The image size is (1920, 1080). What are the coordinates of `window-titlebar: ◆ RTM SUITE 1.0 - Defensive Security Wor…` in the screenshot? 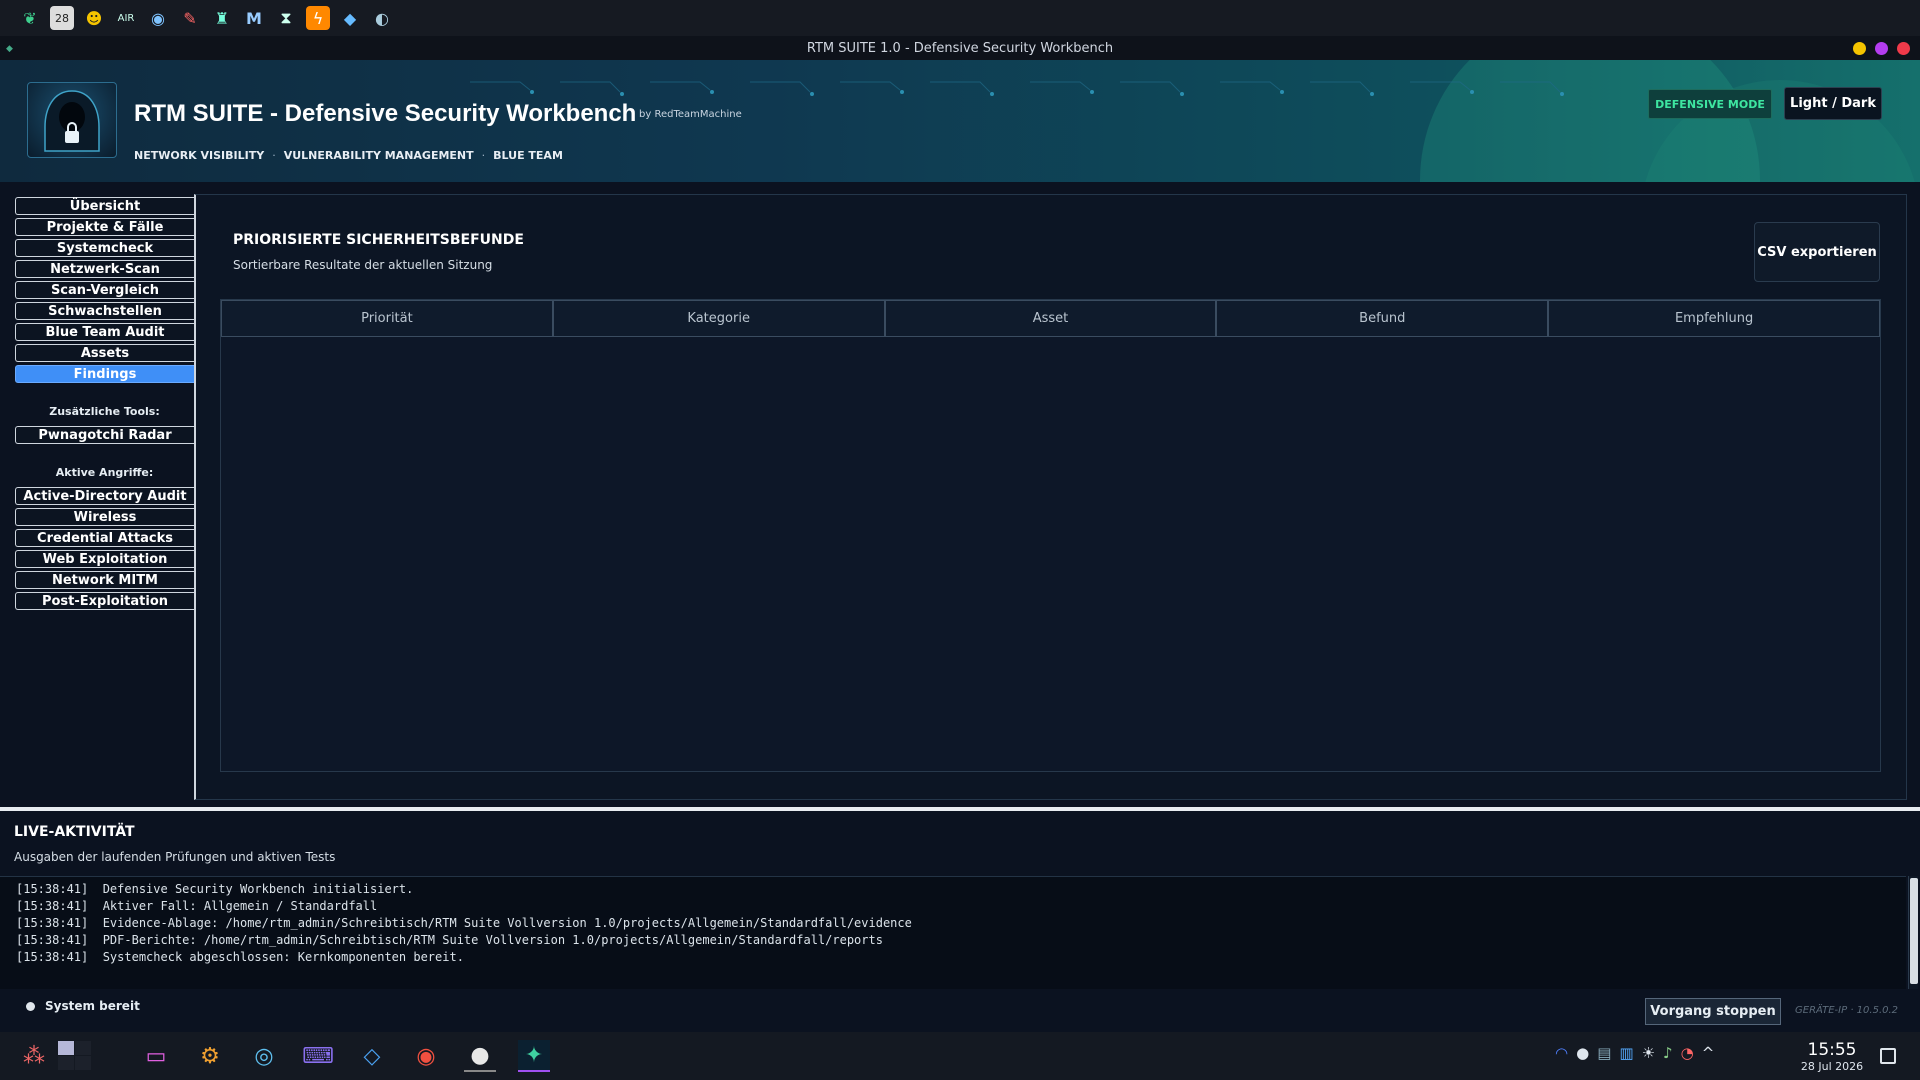 It's located at (960, 48).